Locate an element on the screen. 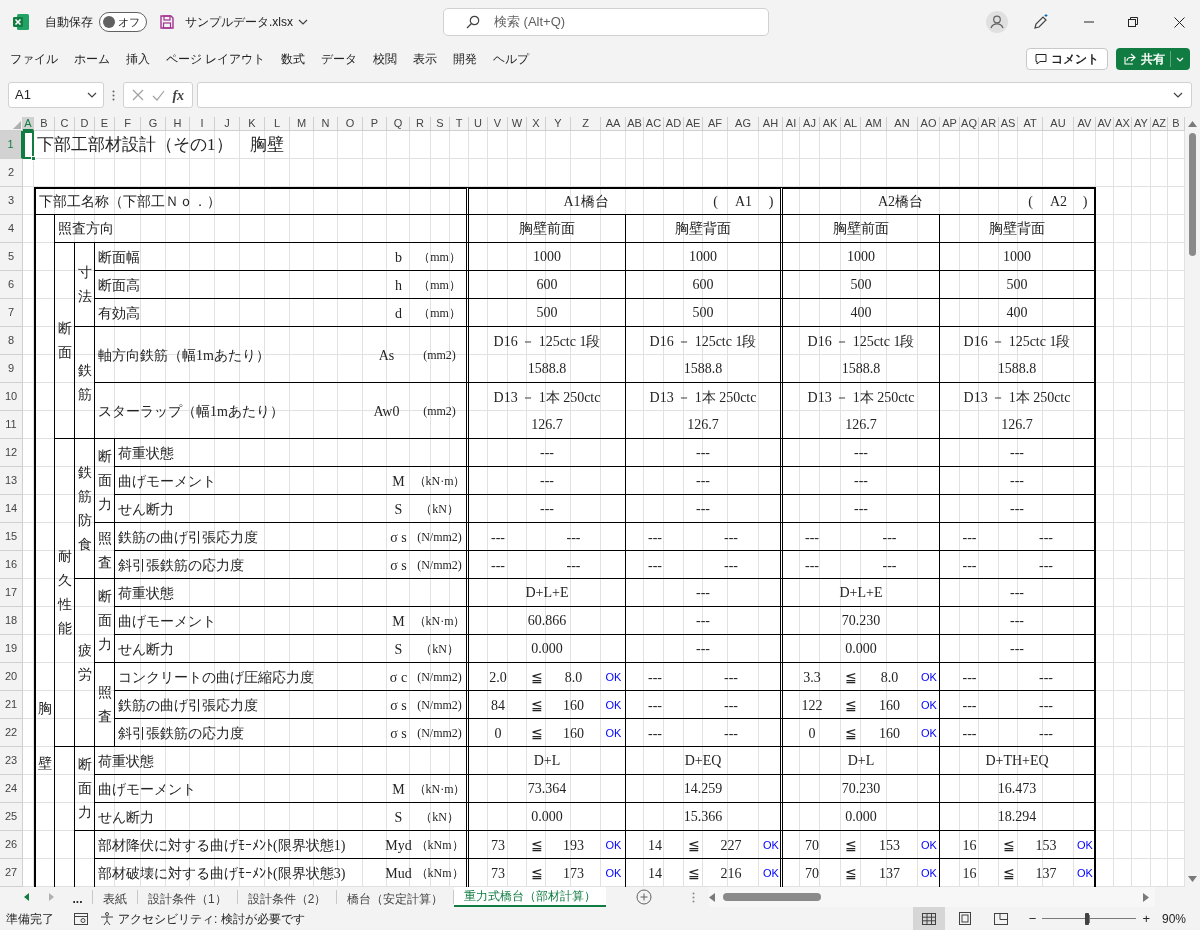 The width and height of the screenshot is (1200, 930). column-header: AP is located at coordinates (950, 124).